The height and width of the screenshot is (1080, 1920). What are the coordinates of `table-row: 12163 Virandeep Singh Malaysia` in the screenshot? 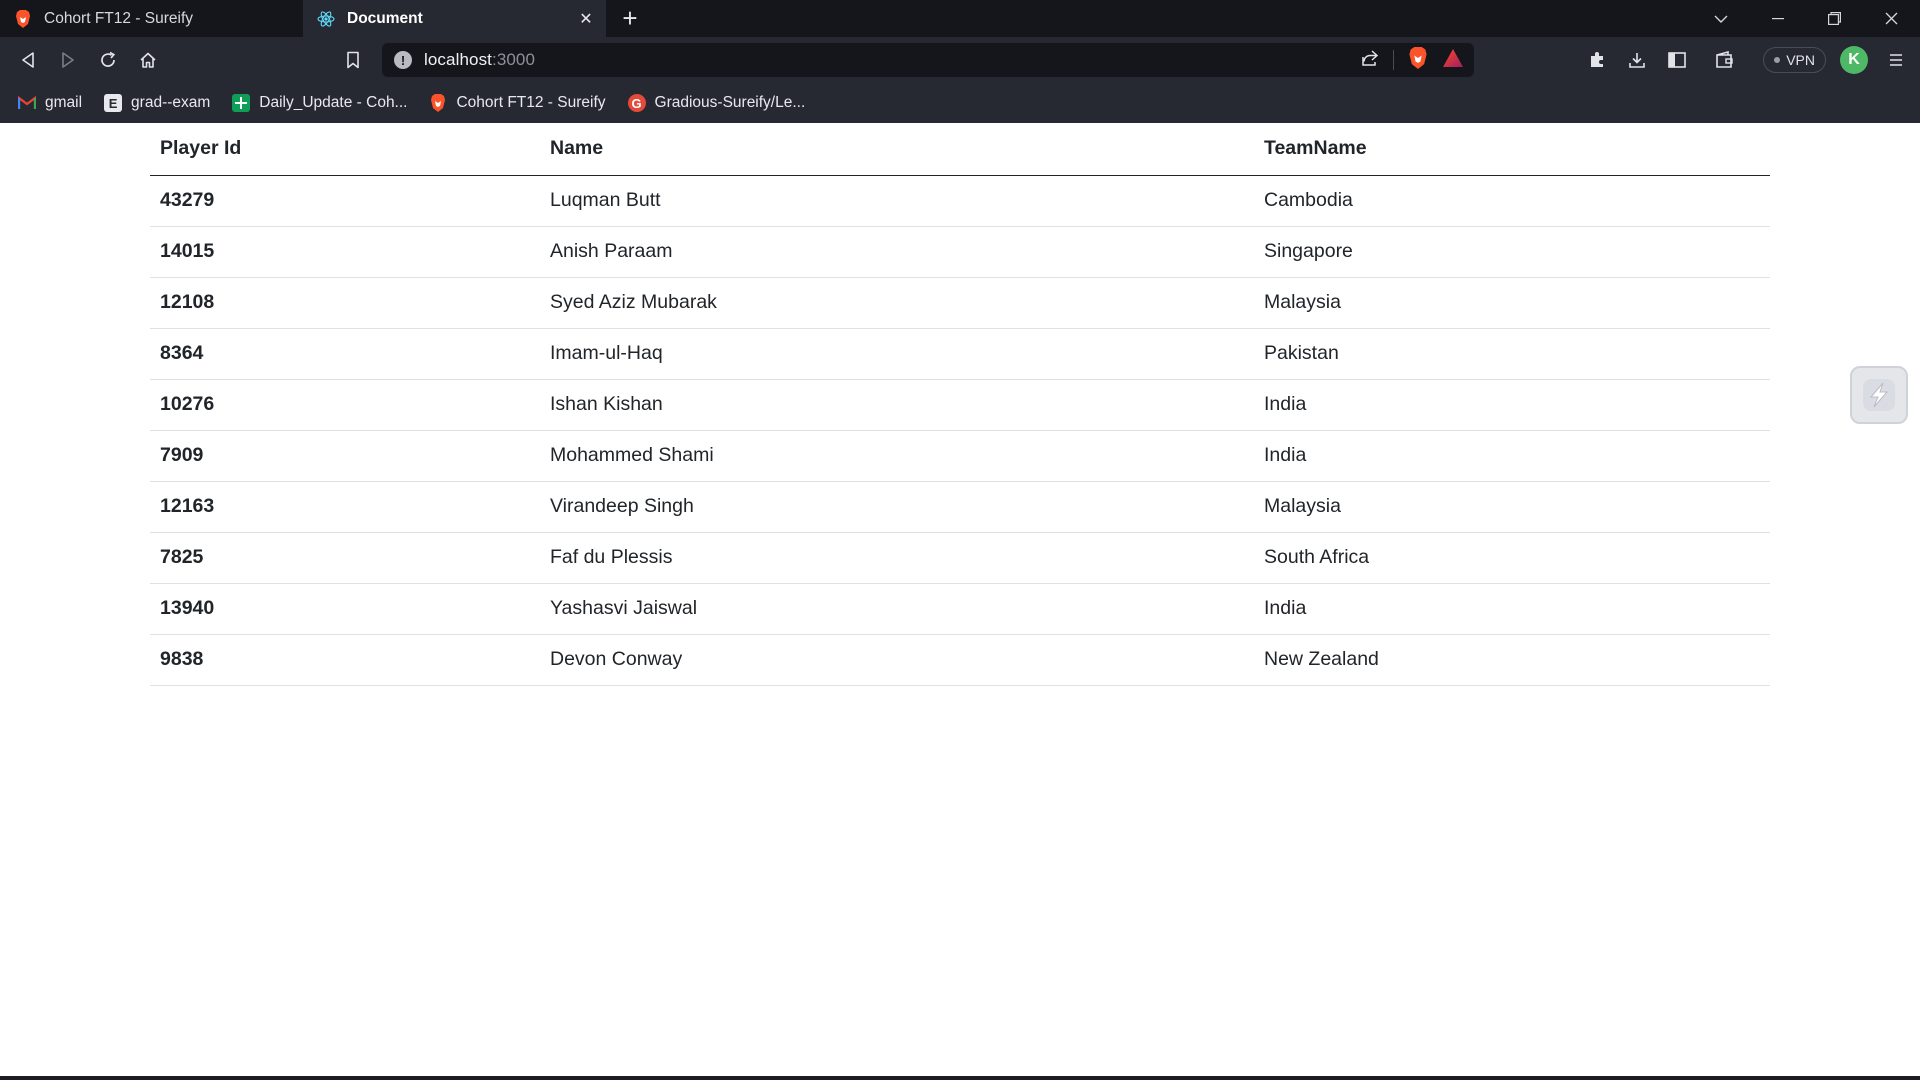 It's located at (960, 507).